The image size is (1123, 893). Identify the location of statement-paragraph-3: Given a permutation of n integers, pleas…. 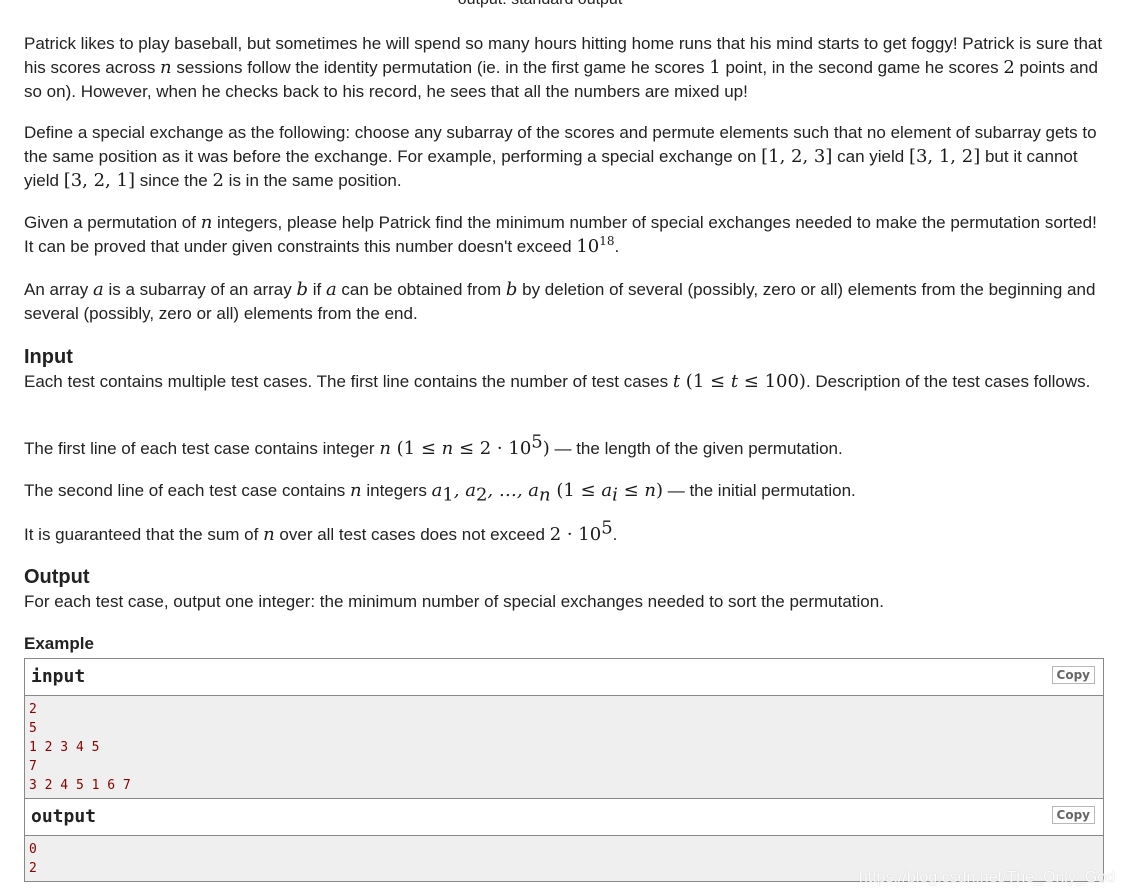
(564, 235).